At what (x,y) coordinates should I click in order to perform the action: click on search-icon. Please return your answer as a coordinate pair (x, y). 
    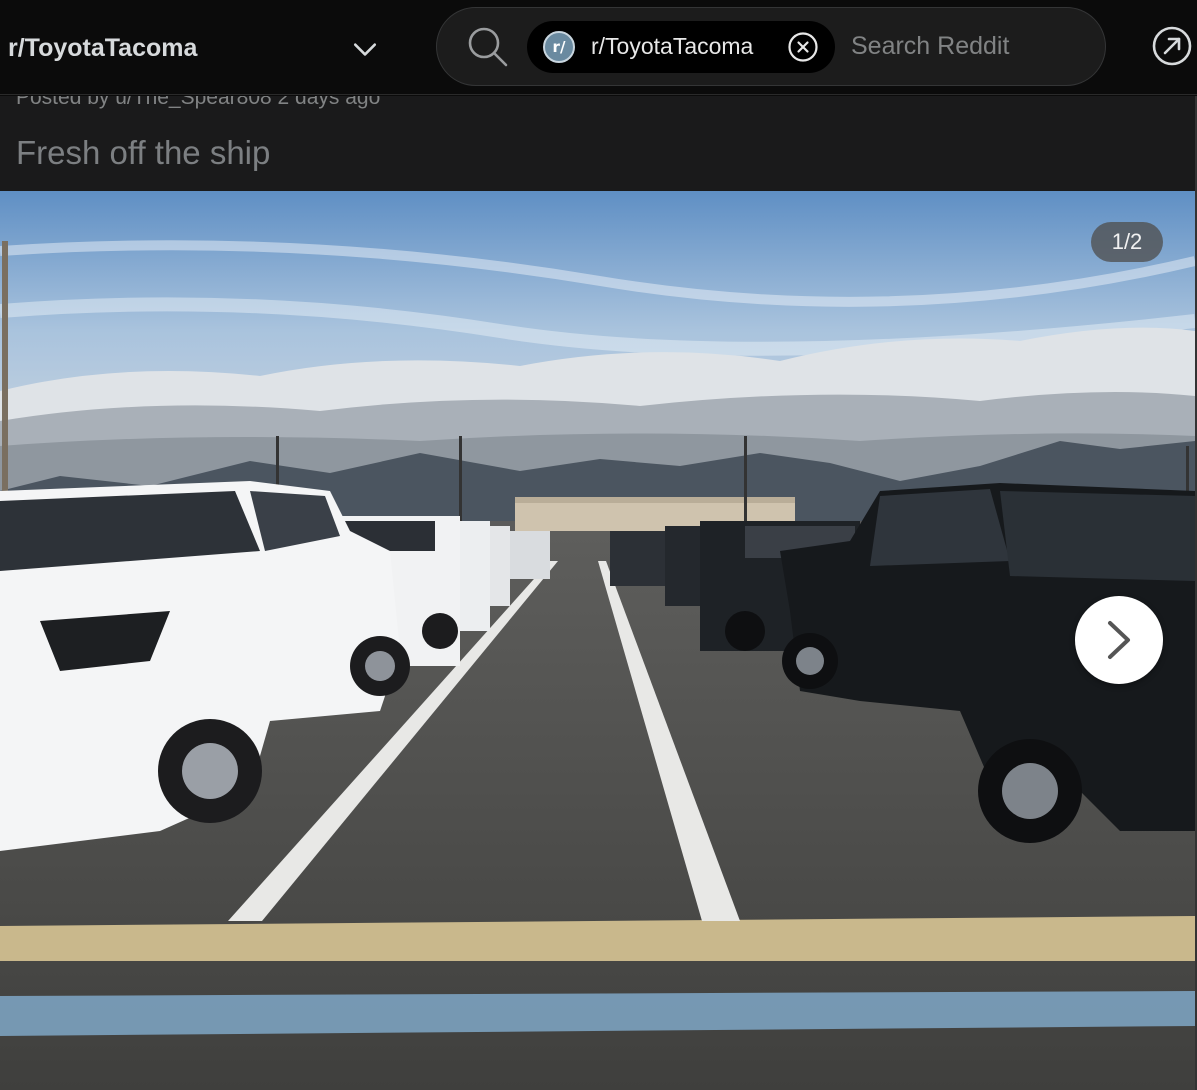
    Looking at the image, I should click on (488, 47).